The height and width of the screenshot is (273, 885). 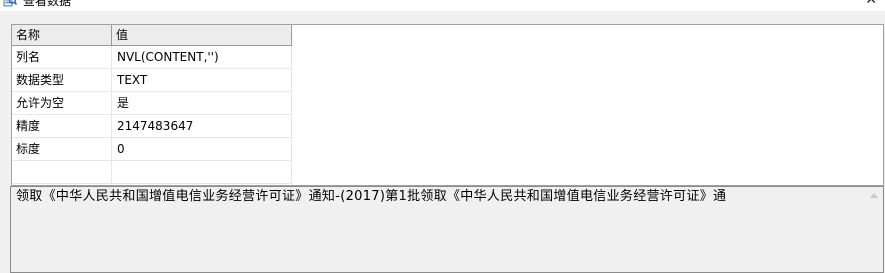 I want to click on table-row: 精度 2147483647, so click(x=152, y=126).